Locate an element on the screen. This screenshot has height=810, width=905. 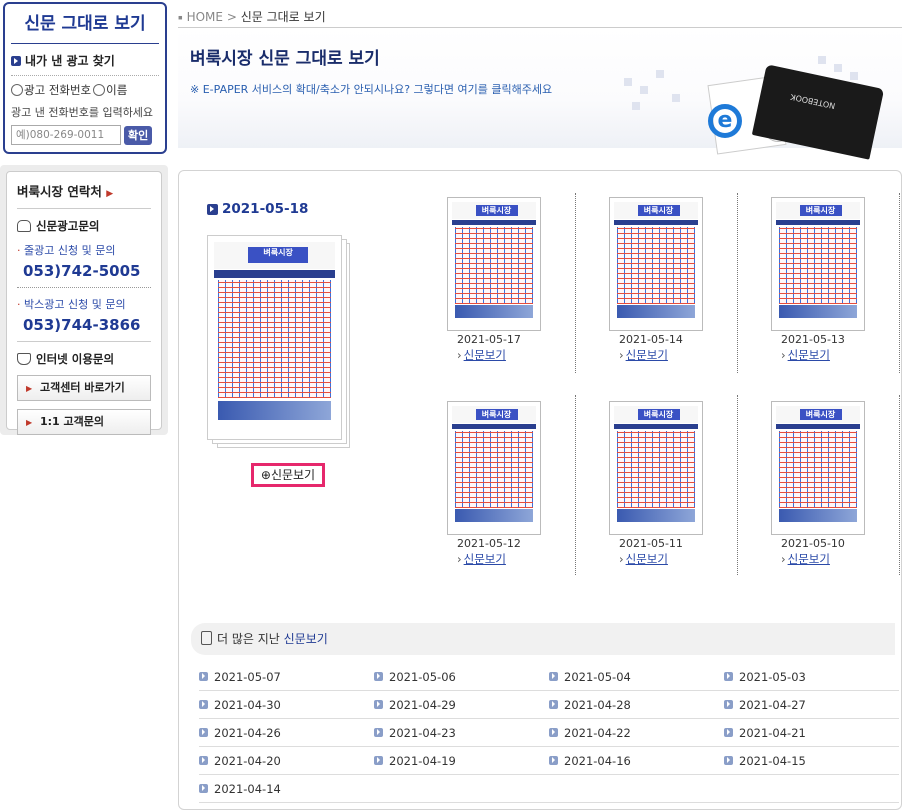
archive-date-link: 2021-04-27 is located at coordinates (811, 705).